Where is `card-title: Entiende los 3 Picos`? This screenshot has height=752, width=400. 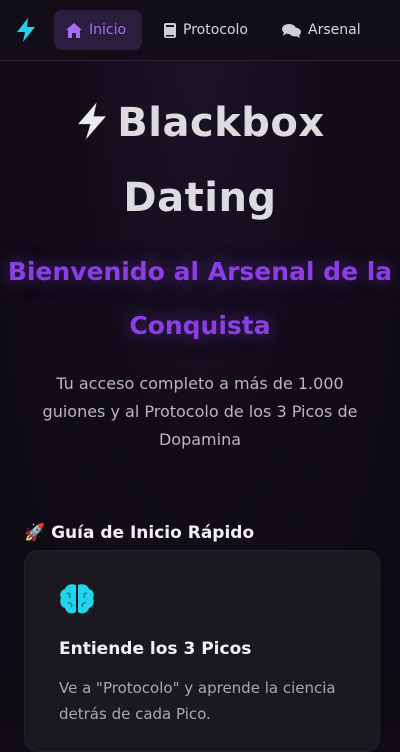
card-title: Entiende los 3 Picos is located at coordinates (155, 649).